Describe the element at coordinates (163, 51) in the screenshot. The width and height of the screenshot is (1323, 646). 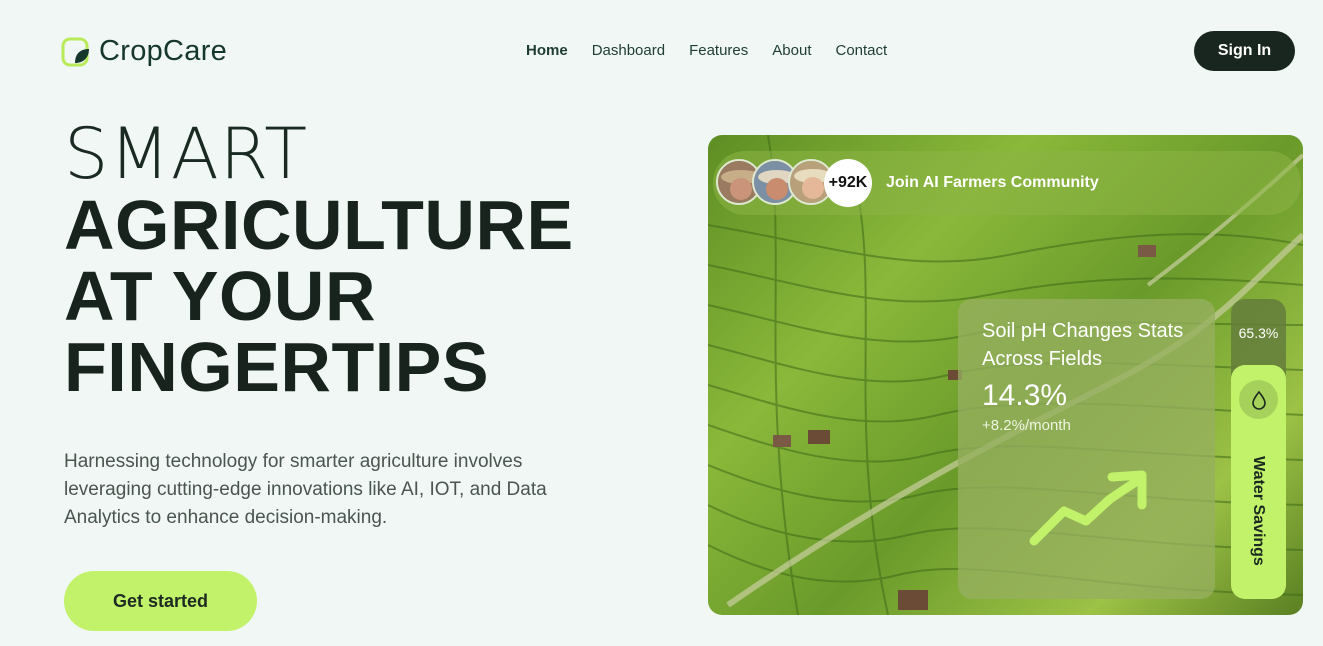
I see `brand-name: CropCare` at that location.